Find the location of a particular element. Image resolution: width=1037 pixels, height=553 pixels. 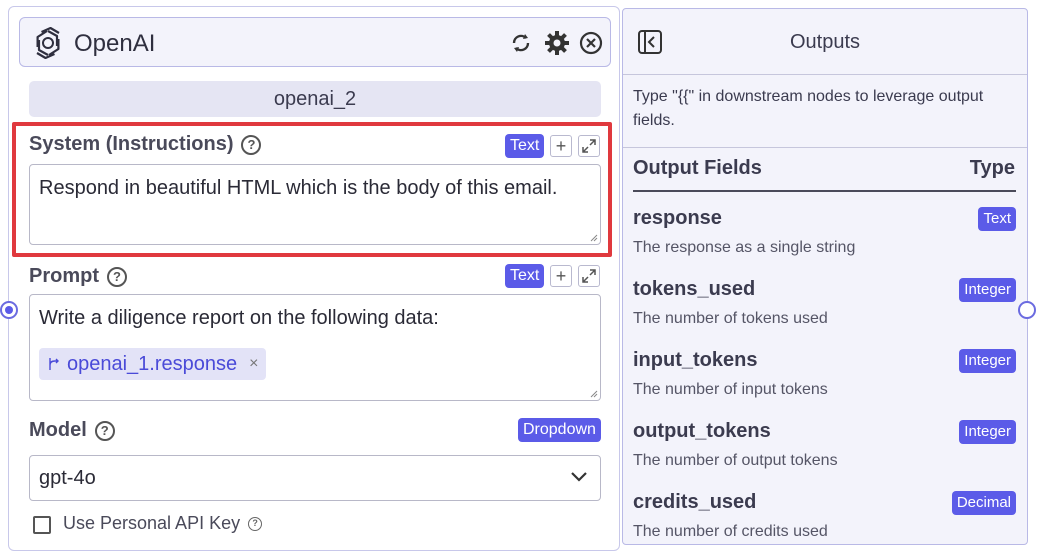

type-header: Type is located at coordinates (992, 168).